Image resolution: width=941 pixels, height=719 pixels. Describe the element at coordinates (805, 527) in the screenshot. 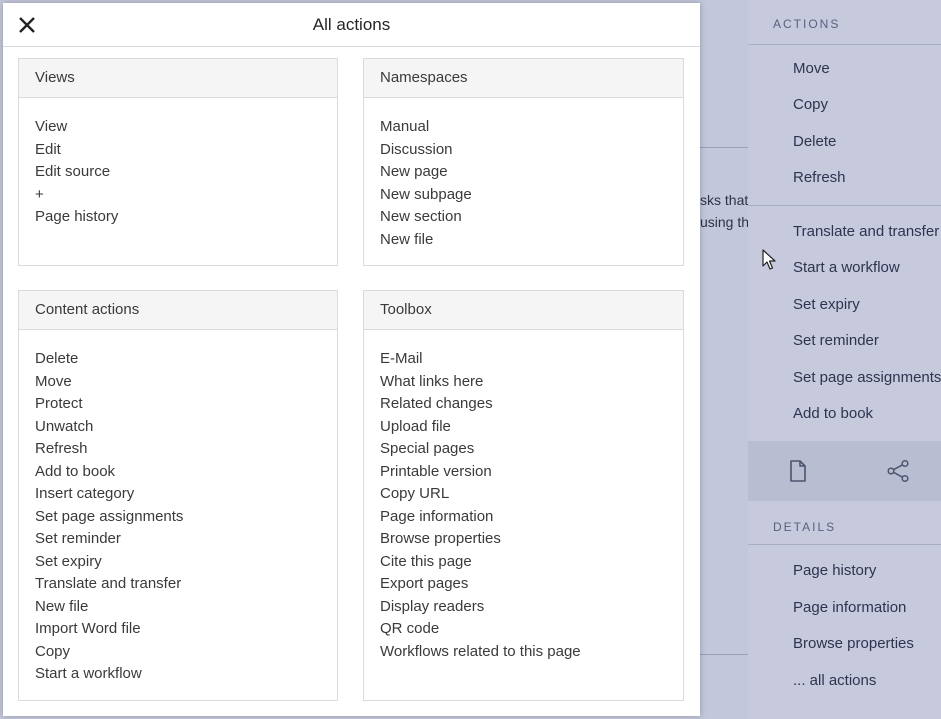

I see `sidebar-details-heading: DETAILS` at that location.